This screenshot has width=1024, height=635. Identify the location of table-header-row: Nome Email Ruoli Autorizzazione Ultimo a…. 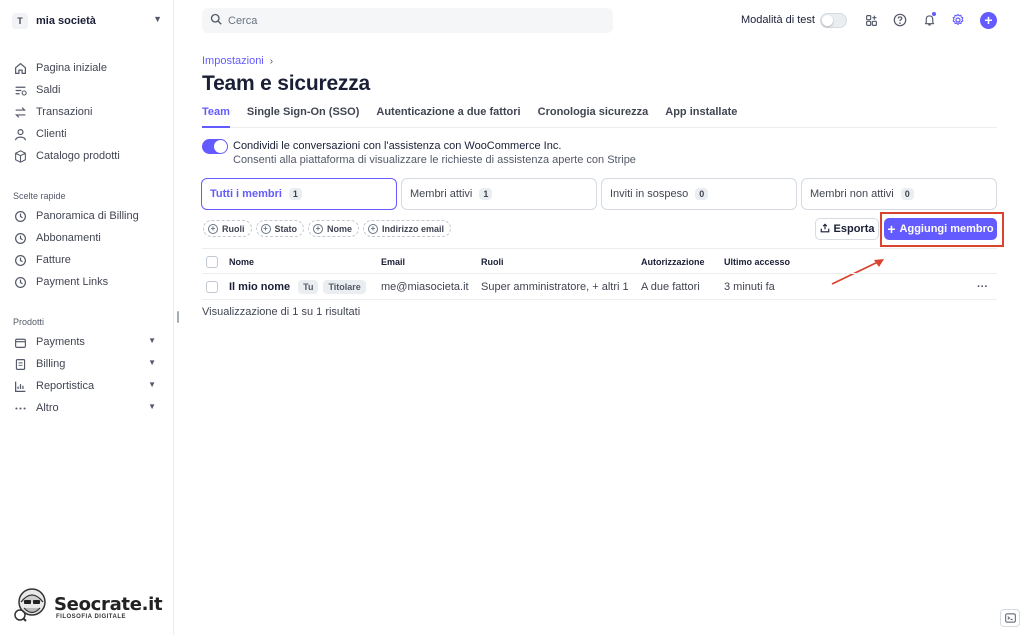
(599, 261).